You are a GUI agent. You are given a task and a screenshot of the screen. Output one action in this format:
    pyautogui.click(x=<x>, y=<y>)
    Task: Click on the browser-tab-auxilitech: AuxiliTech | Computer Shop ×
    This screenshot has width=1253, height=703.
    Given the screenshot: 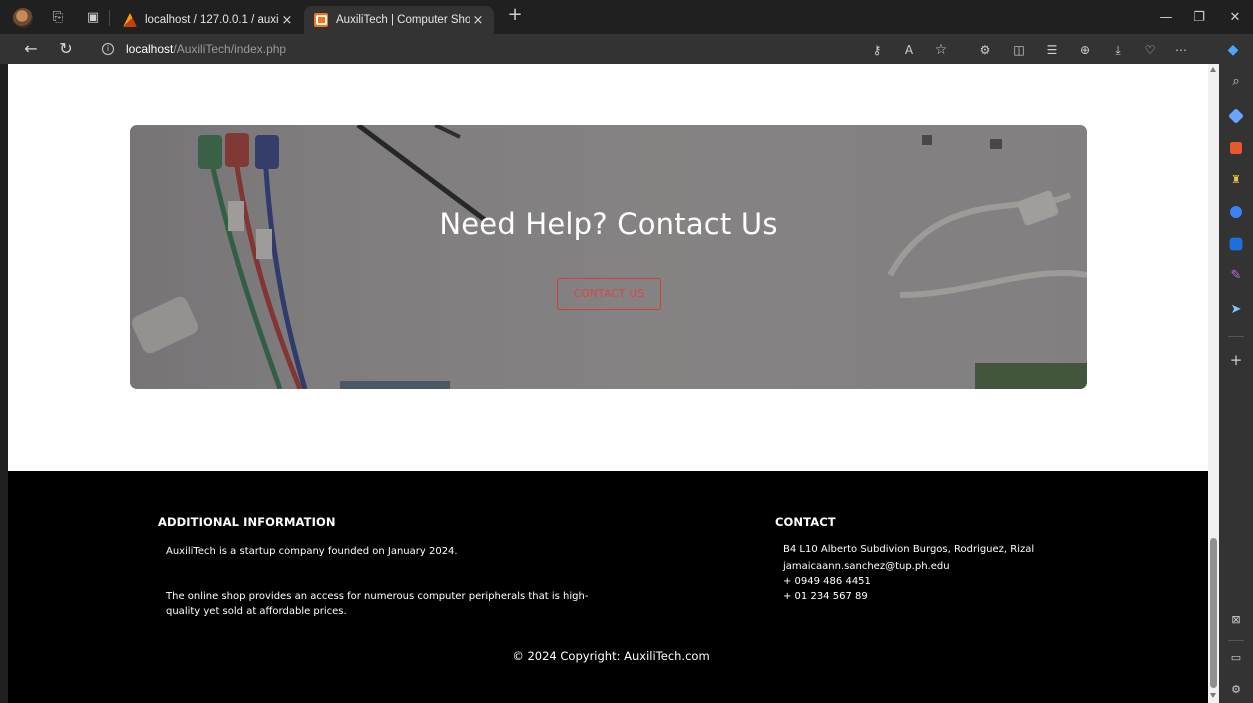 What is the action you would take?
    pyautogui.click(x=399, y=20)
    